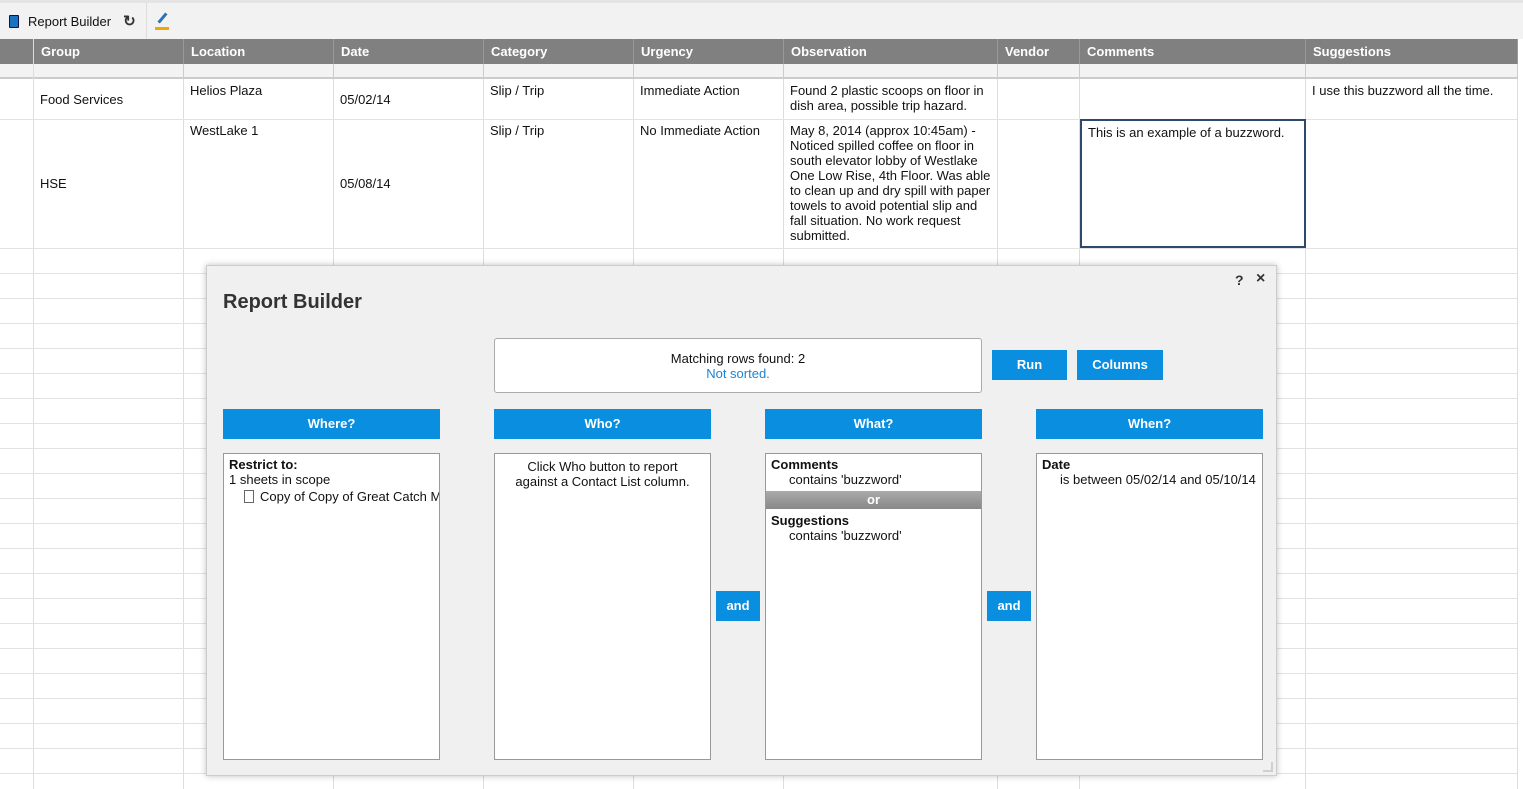 This screenshot has width=1523, height=789. What do you see at coordinates (1412, 51) in the screenshot?
I see `column-header-suggestions: Suggestions` at bounding box center [1412, 51].